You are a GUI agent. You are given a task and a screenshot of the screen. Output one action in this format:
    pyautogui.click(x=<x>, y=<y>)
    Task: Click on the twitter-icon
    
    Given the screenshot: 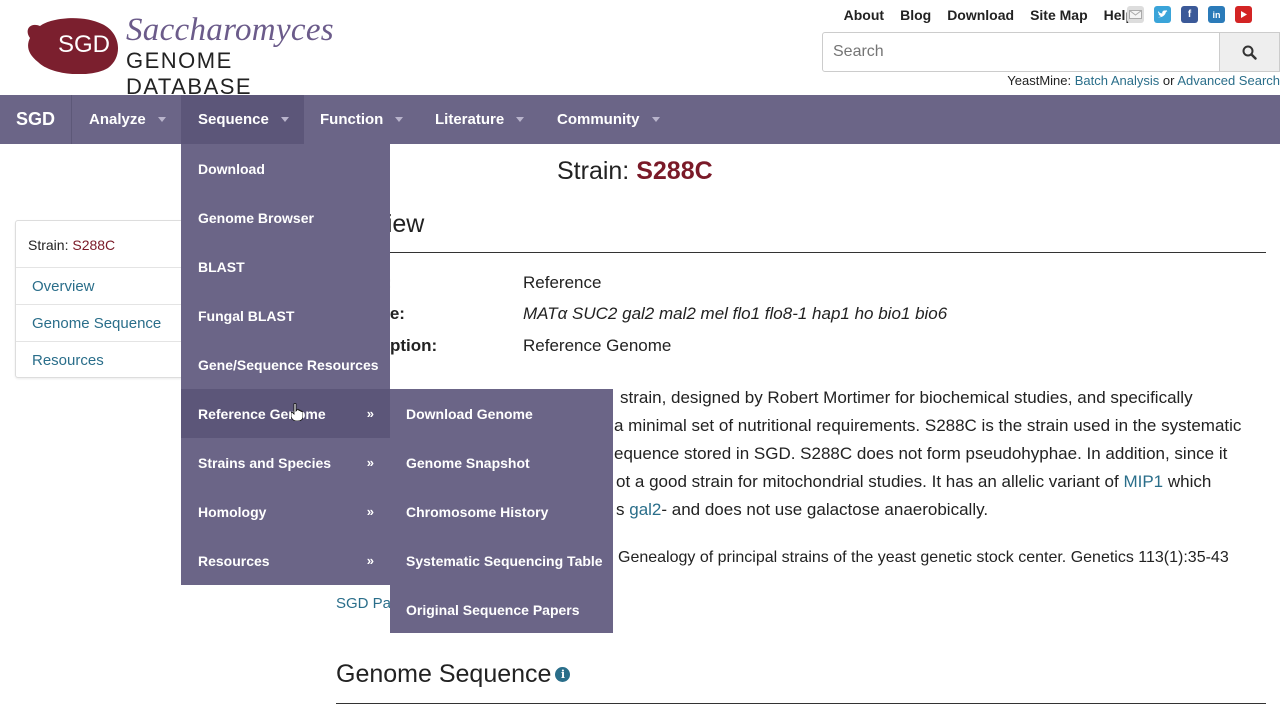 What is the action you would take?
    pyautogui.click(x=1162, y=14)
    